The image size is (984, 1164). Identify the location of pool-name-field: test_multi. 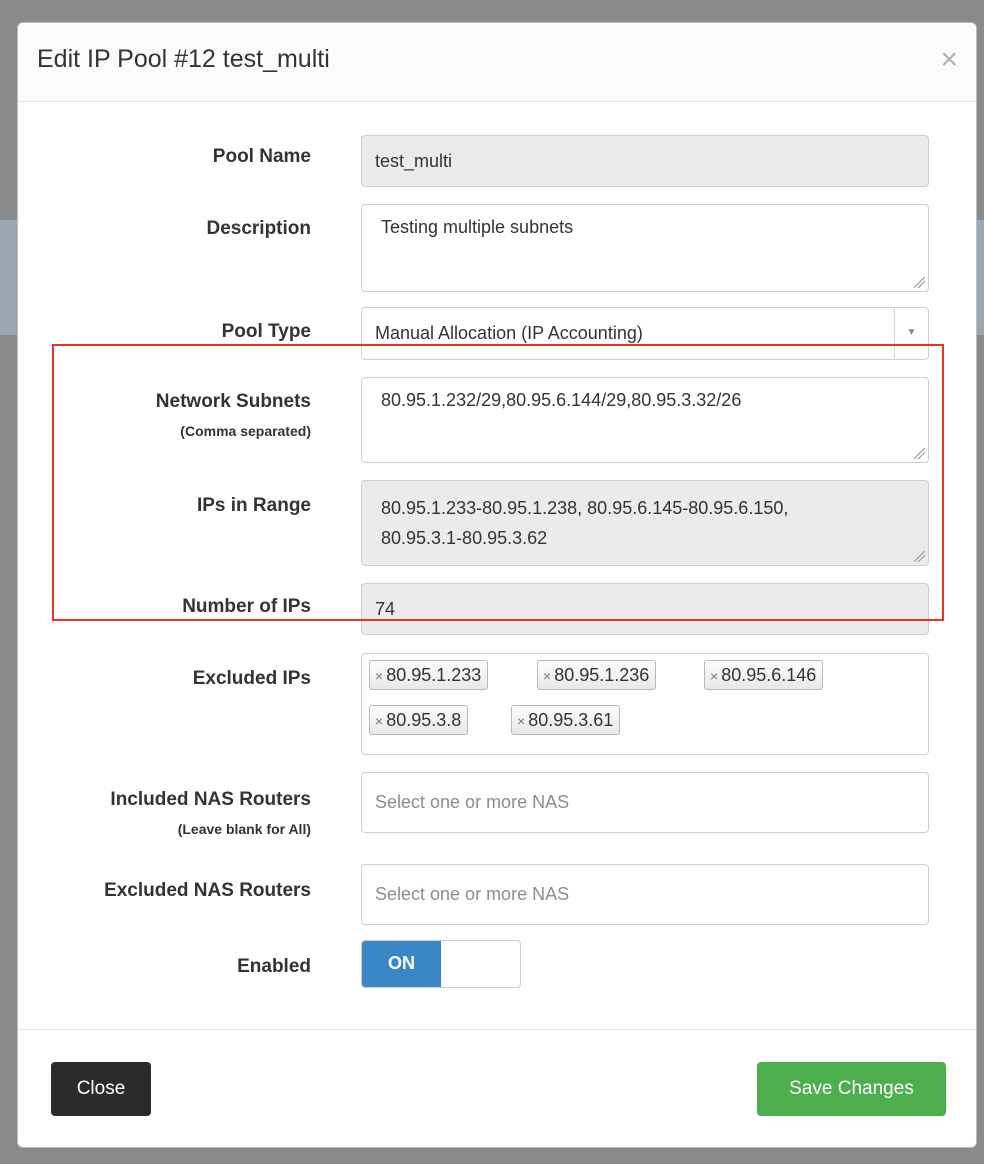
(645, 161).